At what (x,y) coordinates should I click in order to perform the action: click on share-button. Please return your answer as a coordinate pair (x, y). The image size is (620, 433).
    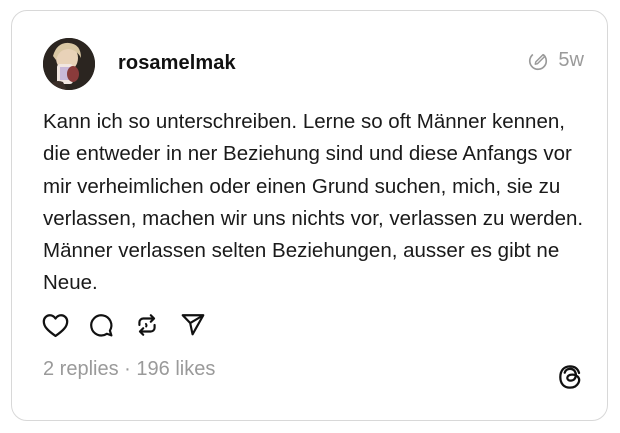
    Looking at the image, I should click on (193, 325).